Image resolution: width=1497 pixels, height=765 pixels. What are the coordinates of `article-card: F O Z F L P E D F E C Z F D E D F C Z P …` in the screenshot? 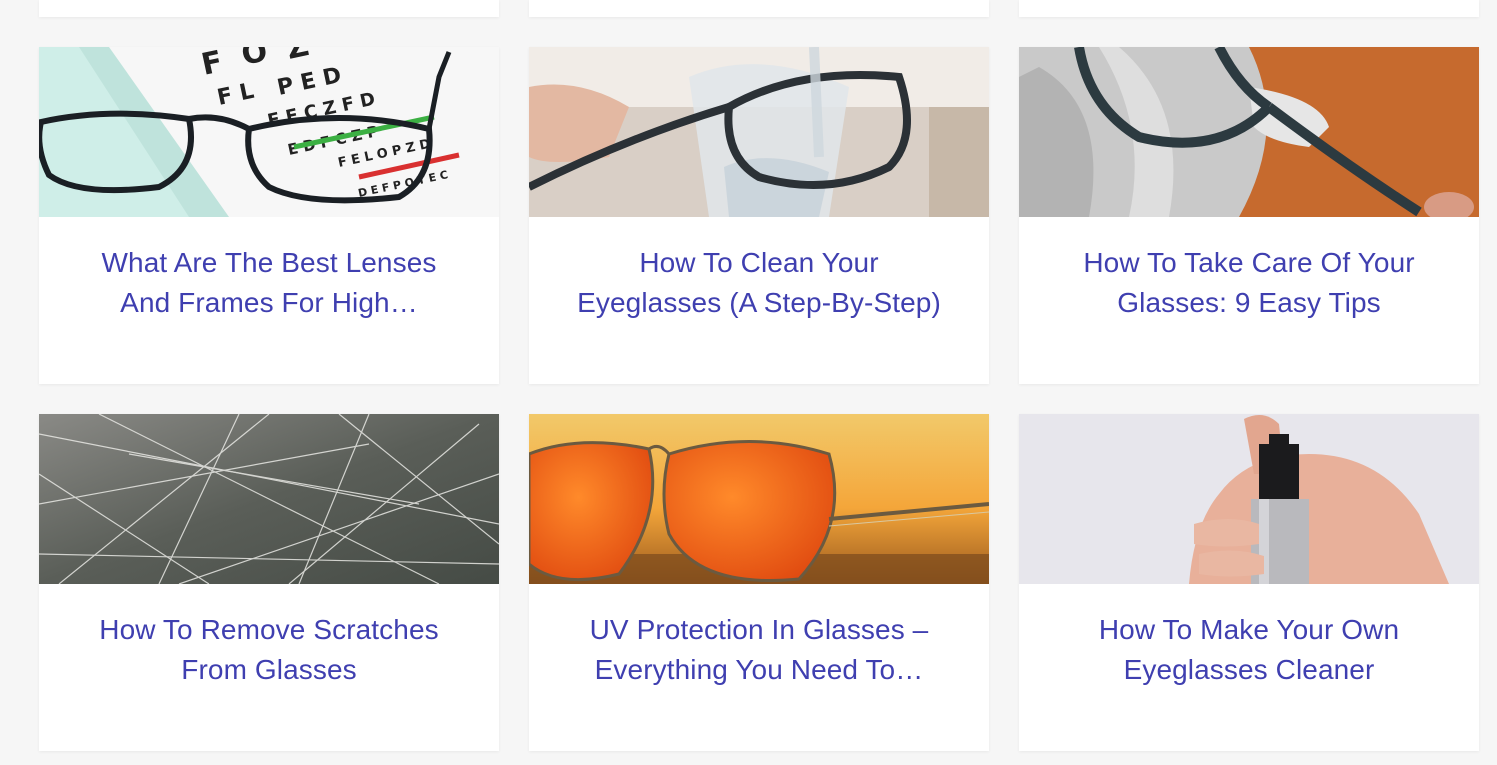 It's located at (269, 215).